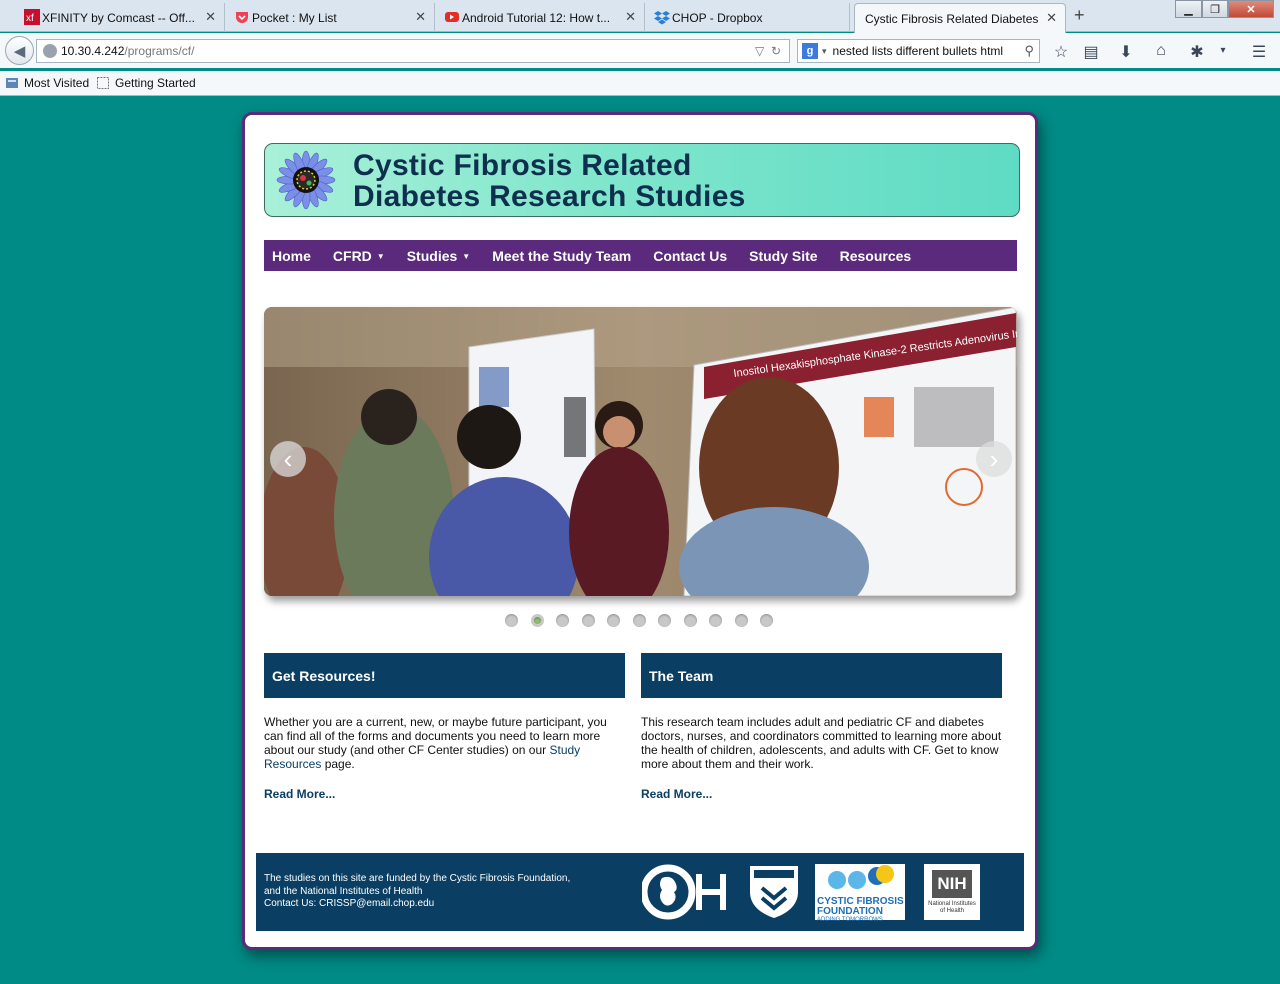 This screenshot has height=984, width=1280. Describe the element at coordinates (1061, 52) in the screenshot. I see `bookmark-star-icon: ☆` at that location.